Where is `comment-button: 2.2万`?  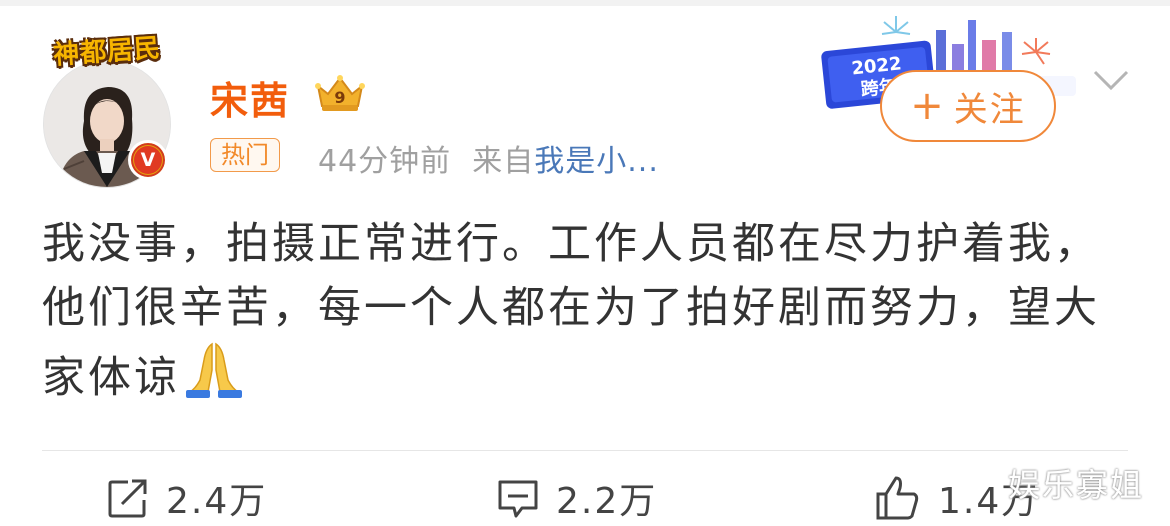 comment-button: 2.2万 is located at coordinates (576, 498).